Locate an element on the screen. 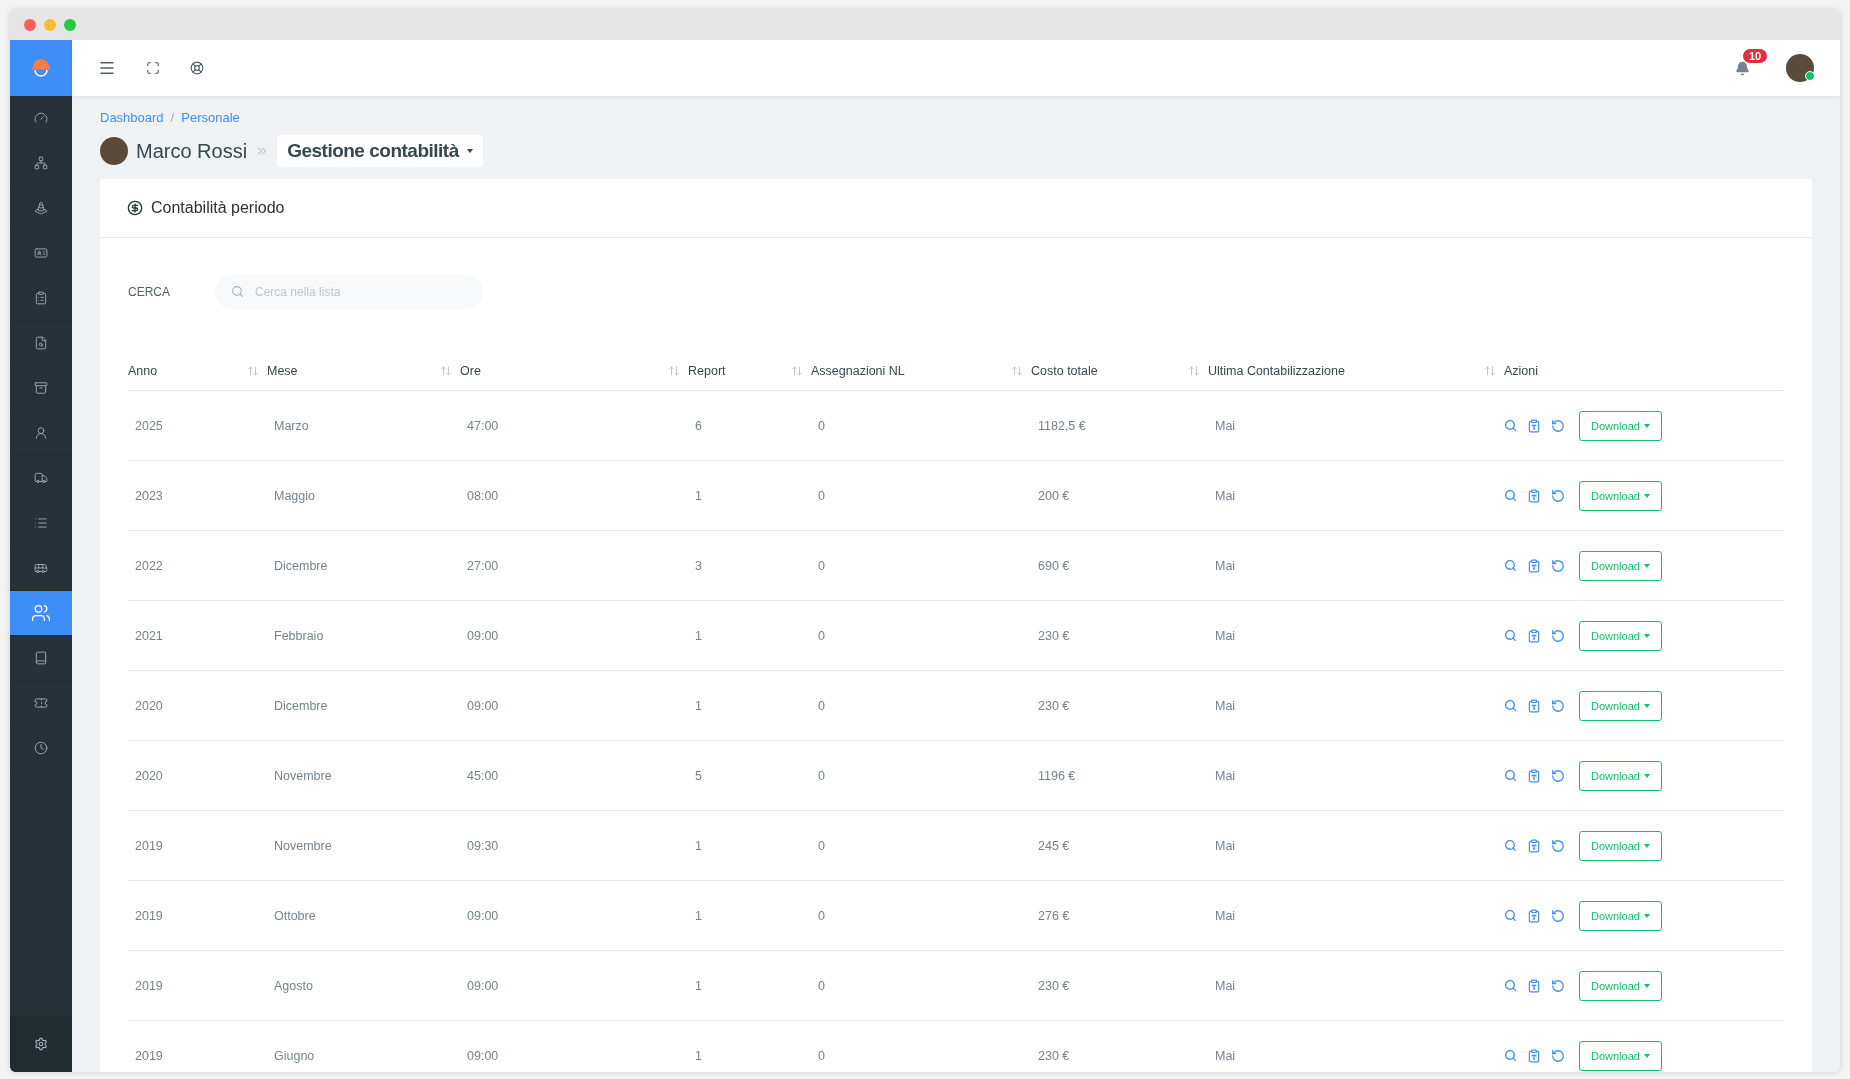 The width and height of the screenshot is (1850, 1079). lifebuoy-icon is located at coordinates (197, 68).